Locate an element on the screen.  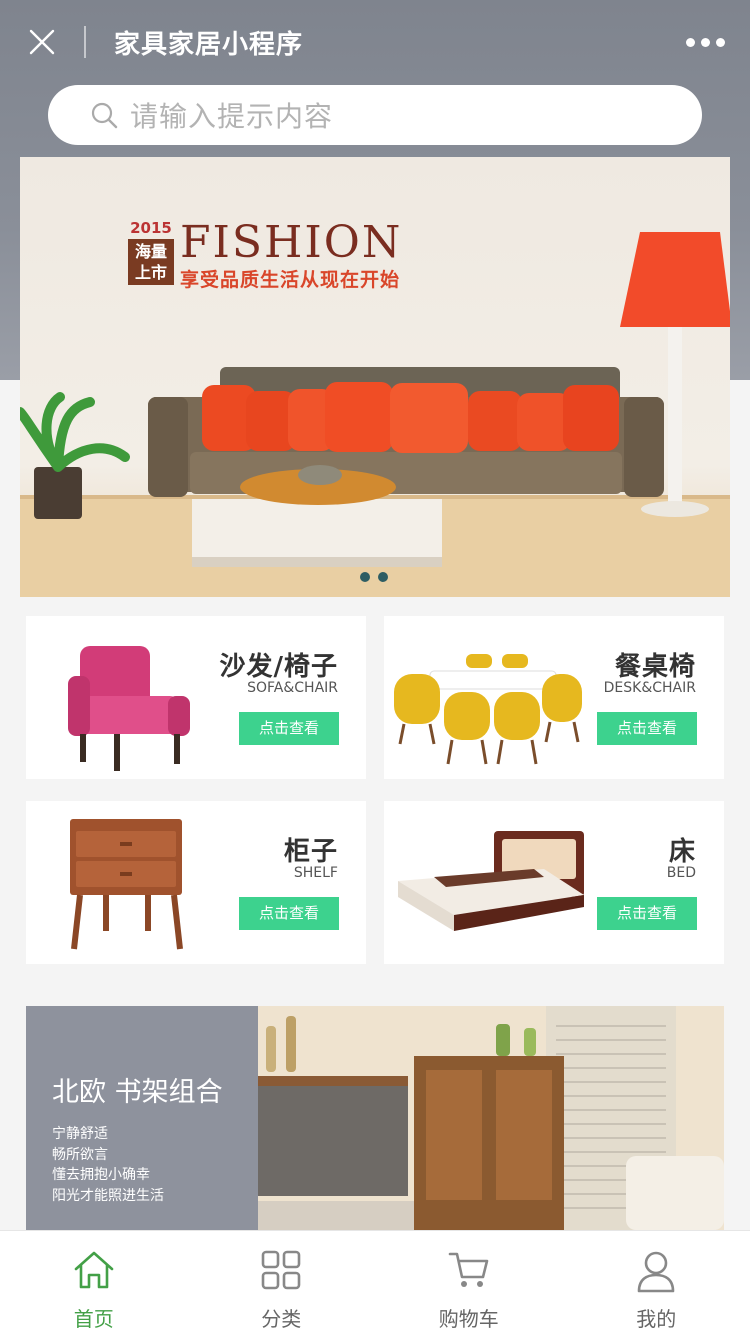
grid-icon is located at coordinates (281, 1270).